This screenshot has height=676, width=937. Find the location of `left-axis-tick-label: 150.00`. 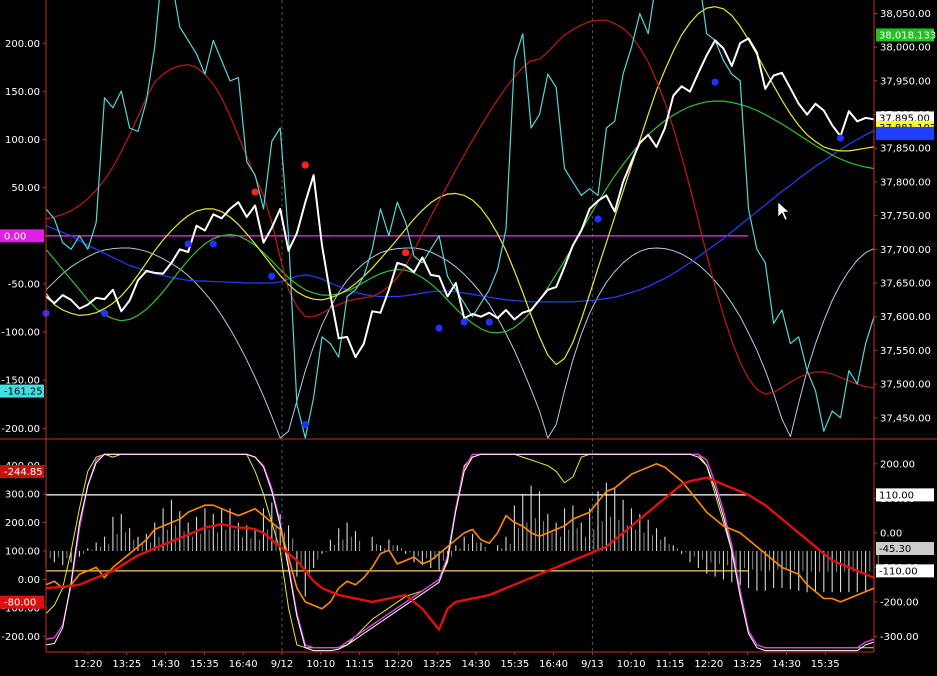

left-axis-tick-label: 150.00 is located at coordinates (22, 92).